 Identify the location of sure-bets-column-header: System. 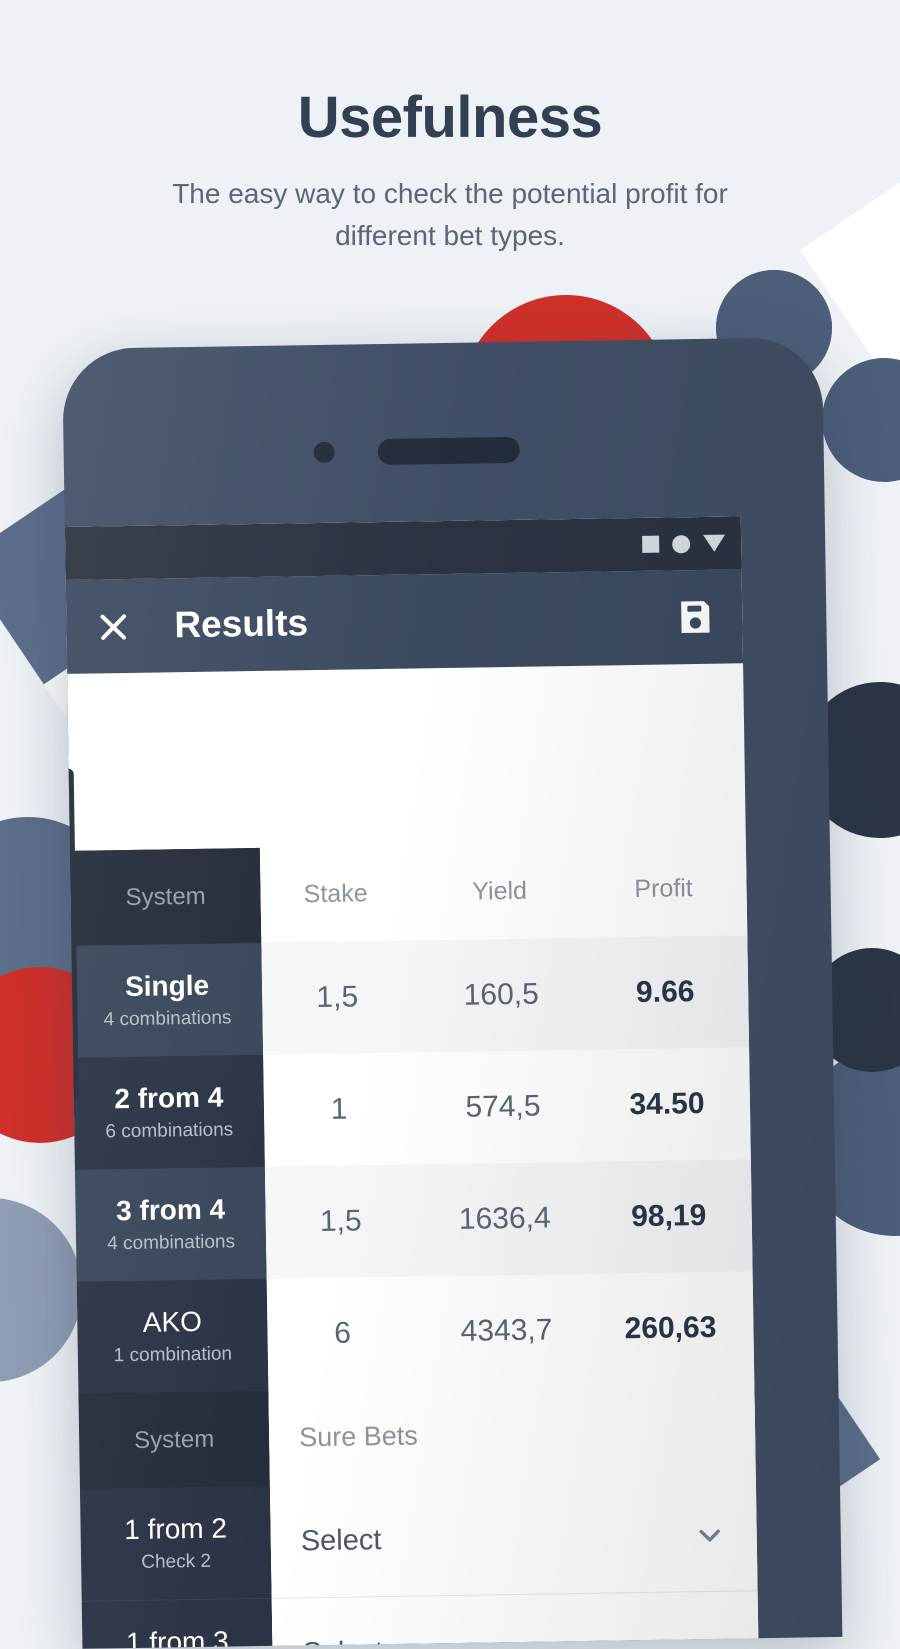
(174, 1439).